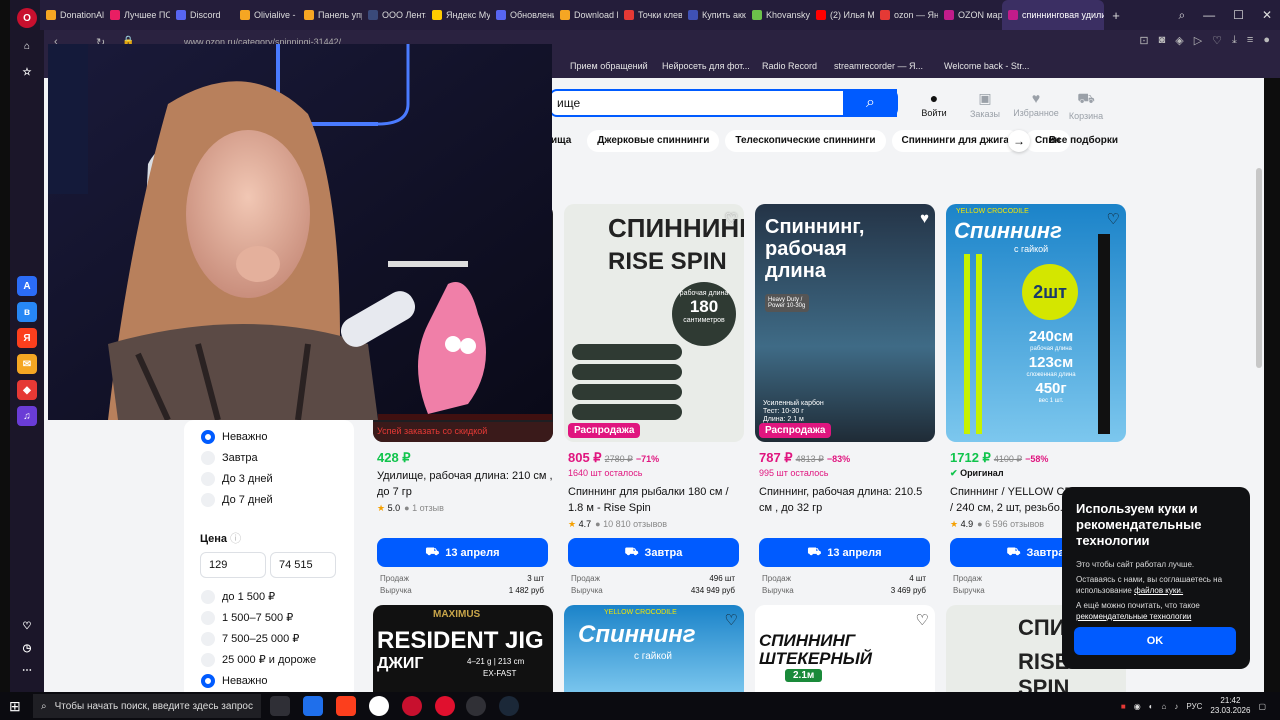 The height and width of the screenshot is (720, 1280). I want to click on aria-icon: A, so click(27, 286).